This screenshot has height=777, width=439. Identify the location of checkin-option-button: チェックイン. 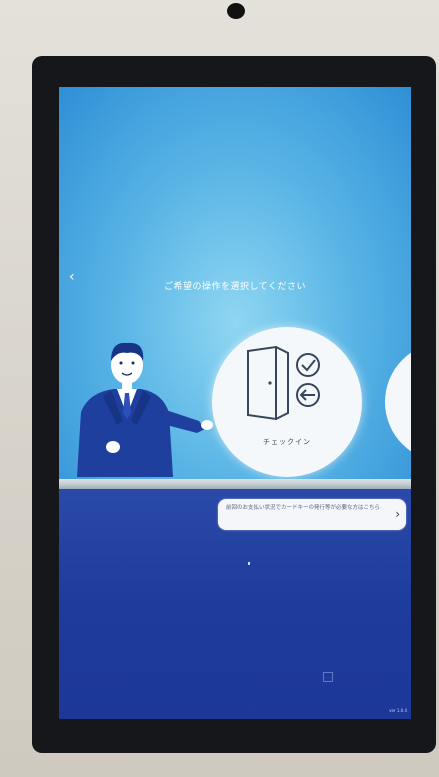
(287, 402).